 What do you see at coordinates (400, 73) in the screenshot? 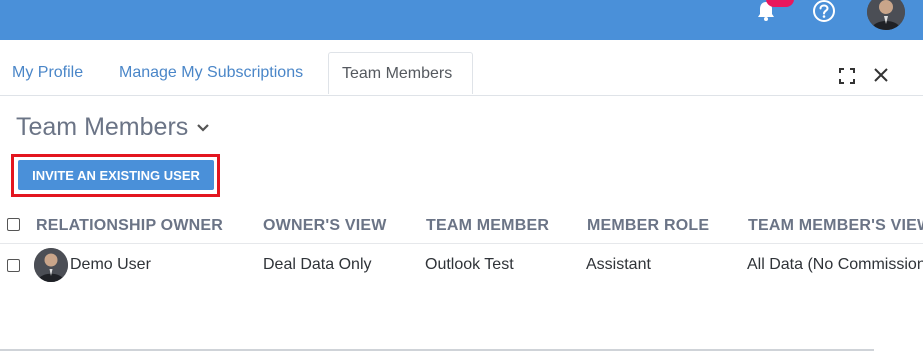
I see `tab-team-members: Team Members` at bounding box center [400, 73].